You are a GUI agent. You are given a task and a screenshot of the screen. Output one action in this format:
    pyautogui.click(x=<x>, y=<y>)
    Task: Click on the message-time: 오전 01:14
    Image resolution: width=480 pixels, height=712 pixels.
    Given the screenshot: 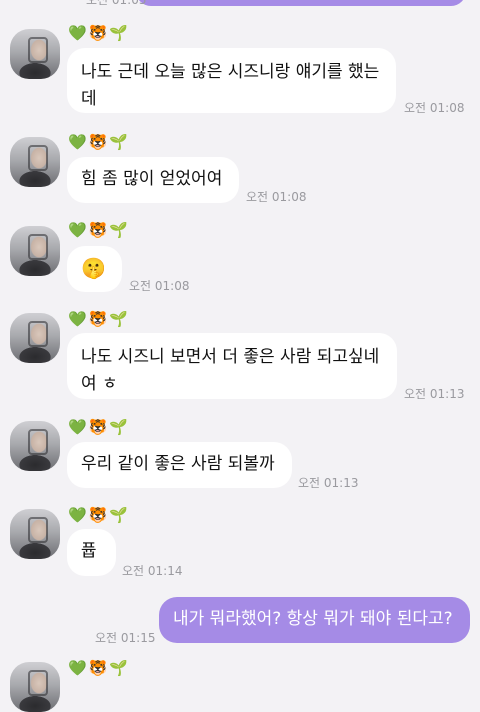 What is the action you would take?
    pyautogui.click(x=152, y=571)
    